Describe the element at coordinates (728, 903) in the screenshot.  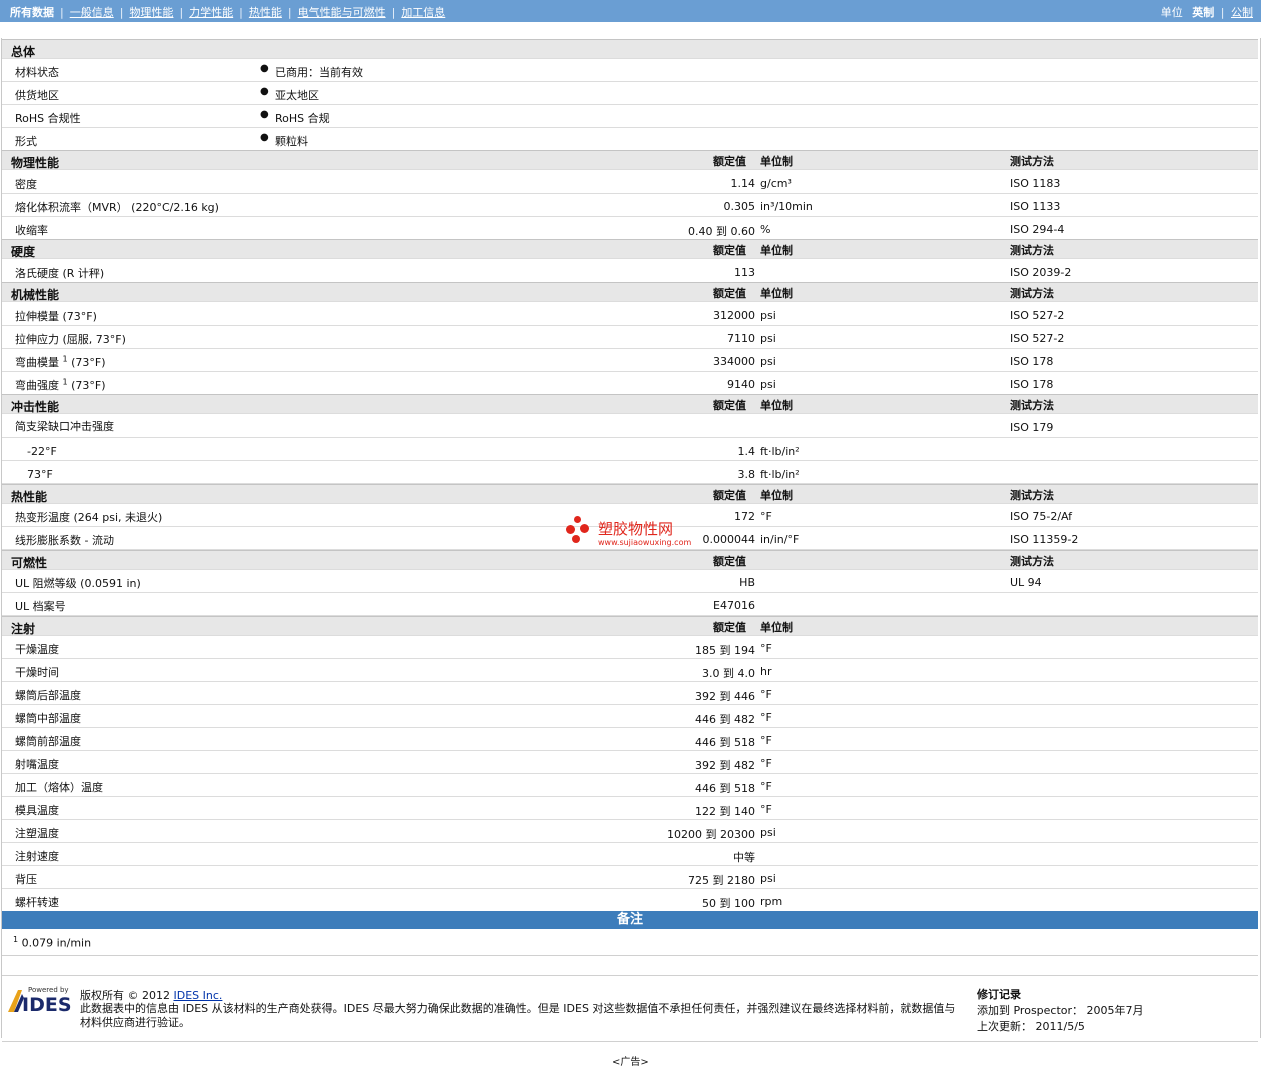
I see `property-value: 50 到 100` at that location.